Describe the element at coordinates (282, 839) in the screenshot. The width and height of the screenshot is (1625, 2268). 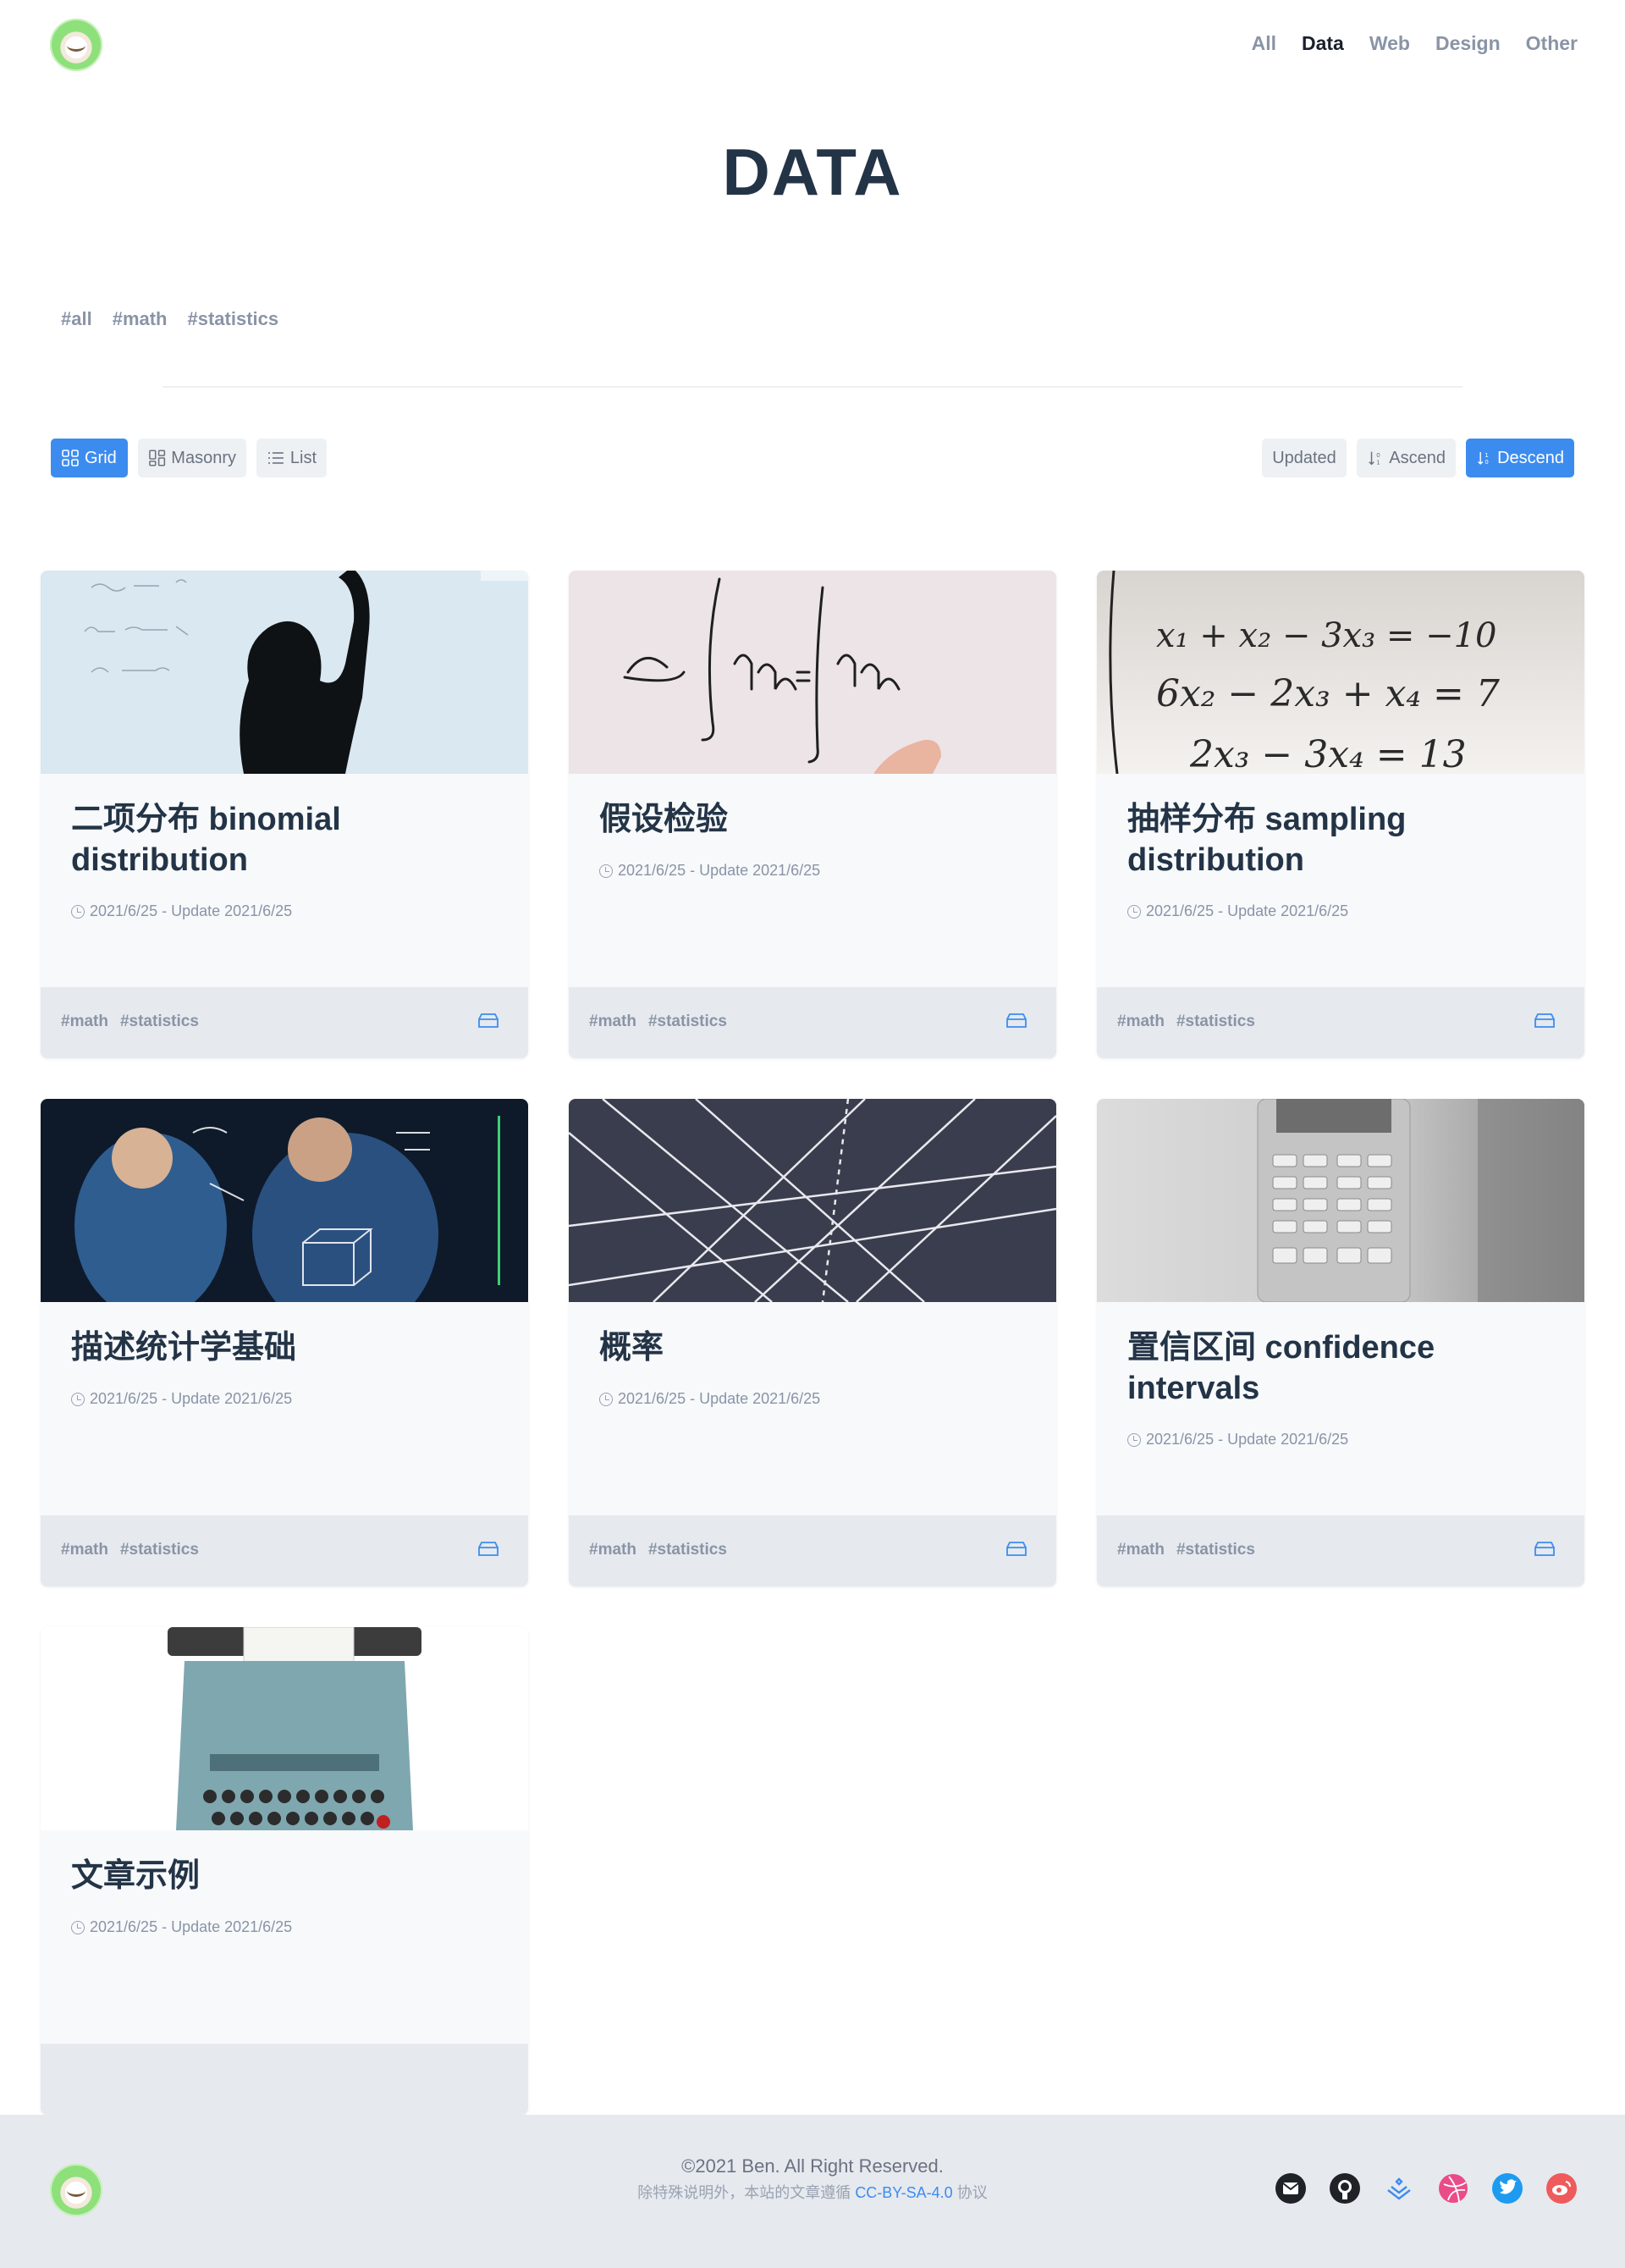
I see `post-title: 二项分布 binomial distribution` at that location.